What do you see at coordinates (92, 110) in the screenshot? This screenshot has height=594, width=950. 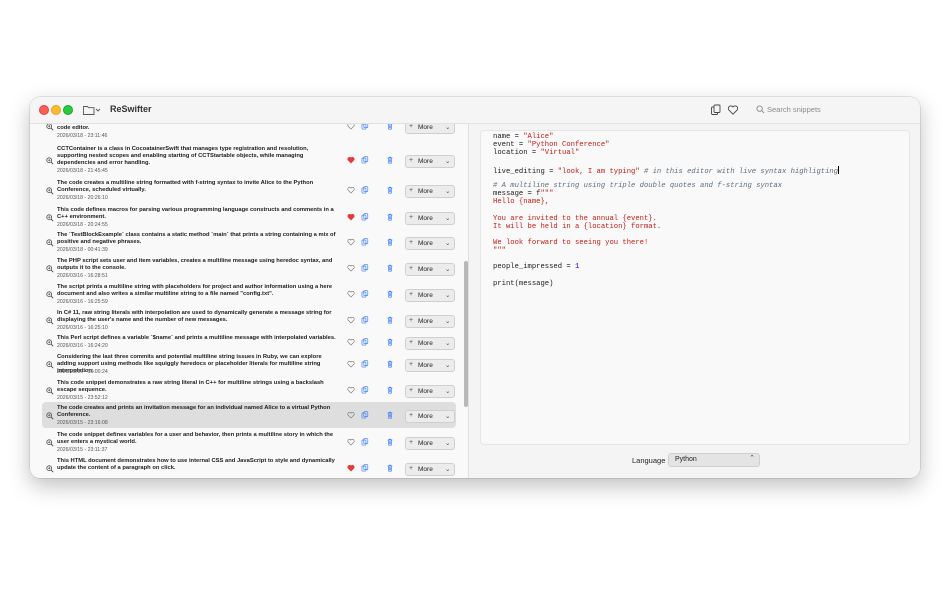 I see `folder-menu-icon` at bounding box center [92, 110].